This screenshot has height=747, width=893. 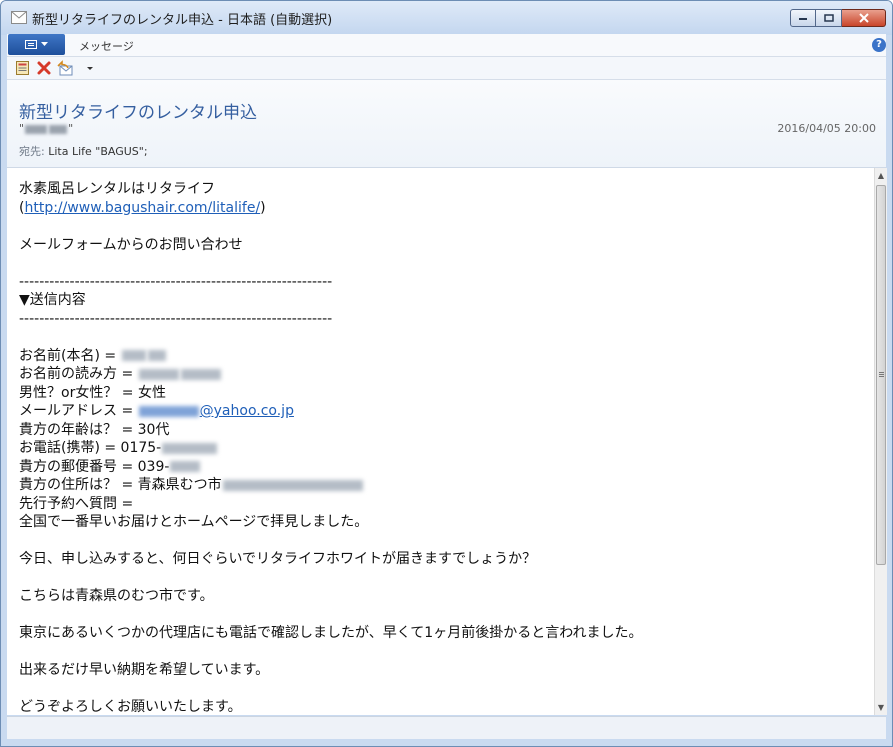 I want to click on email-field: メールアドレス = @yahoo.co.jp, so click(x=156, y=411).